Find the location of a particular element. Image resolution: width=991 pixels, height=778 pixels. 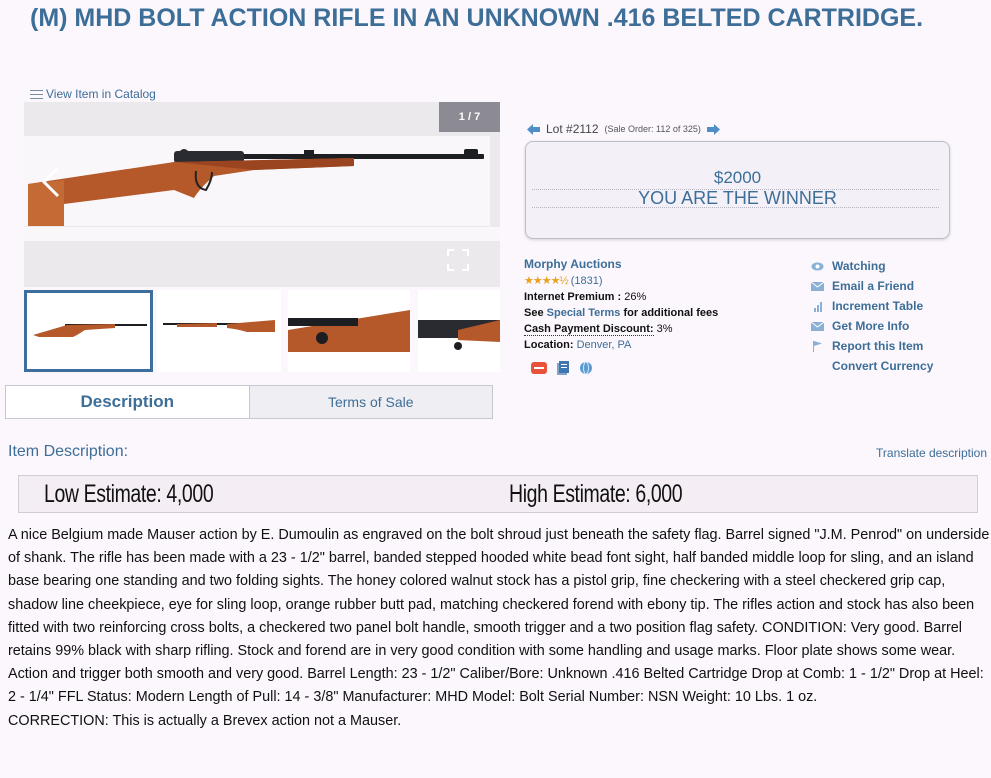

bar-chart-icon is located at coordinates (818, 306).